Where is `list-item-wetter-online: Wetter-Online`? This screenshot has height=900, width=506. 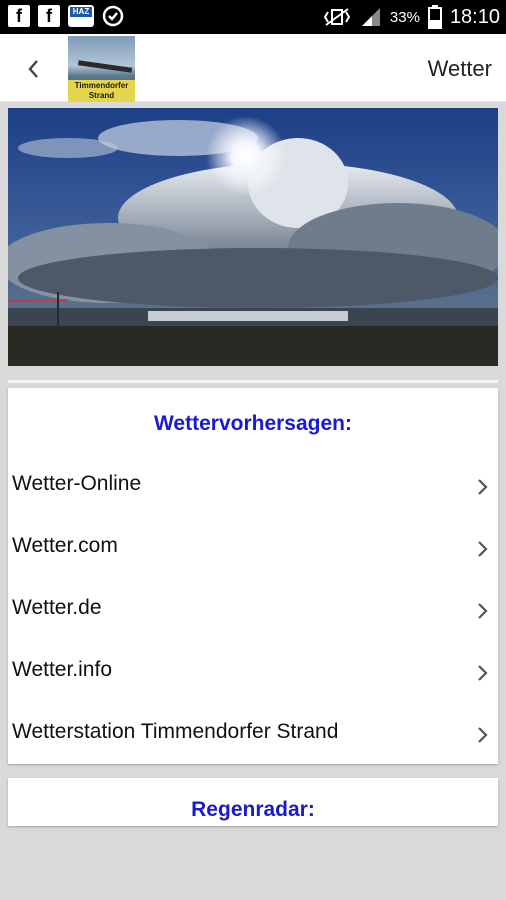
list-item-wetter-online: Wetter-Online is located at coordinates (253, 489).